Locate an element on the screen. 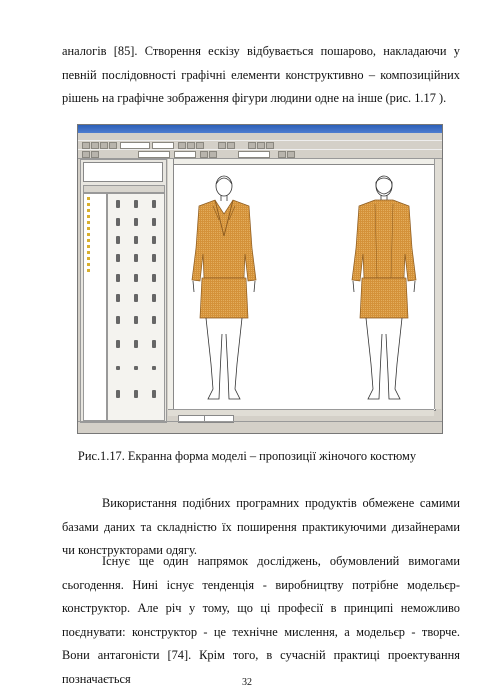 This screenshot has width=494, height=699. page-number: 32 is located at coordinates (247, 682).